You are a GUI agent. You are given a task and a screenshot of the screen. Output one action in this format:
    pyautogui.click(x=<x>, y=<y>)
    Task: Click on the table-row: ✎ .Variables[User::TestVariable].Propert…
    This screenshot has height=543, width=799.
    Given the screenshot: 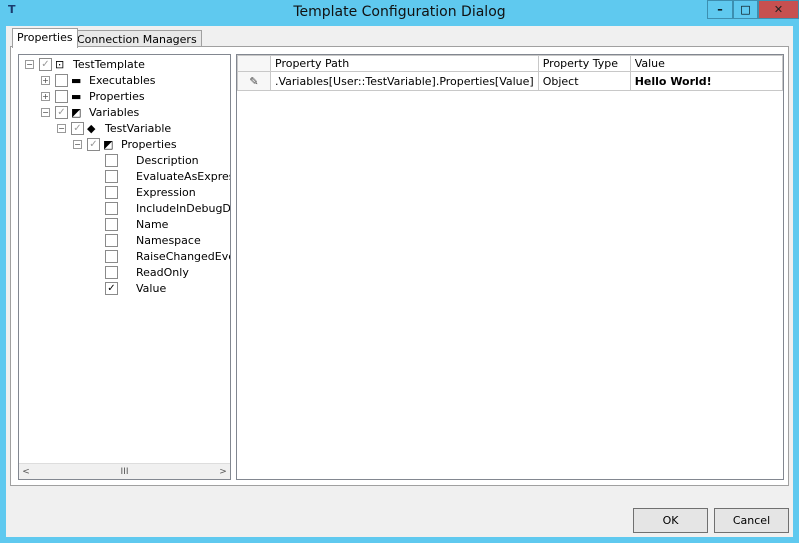 What is the action you would take?
    pyautogui.click(x=510, y=81)
    